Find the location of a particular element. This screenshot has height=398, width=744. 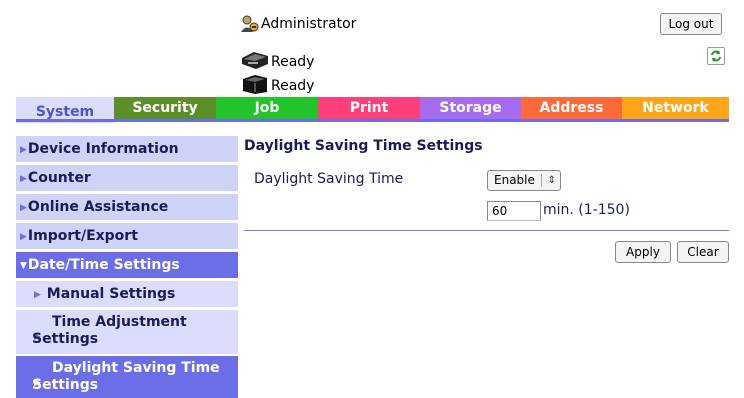

printer-status: Ready is located at coordinates (277, 60).